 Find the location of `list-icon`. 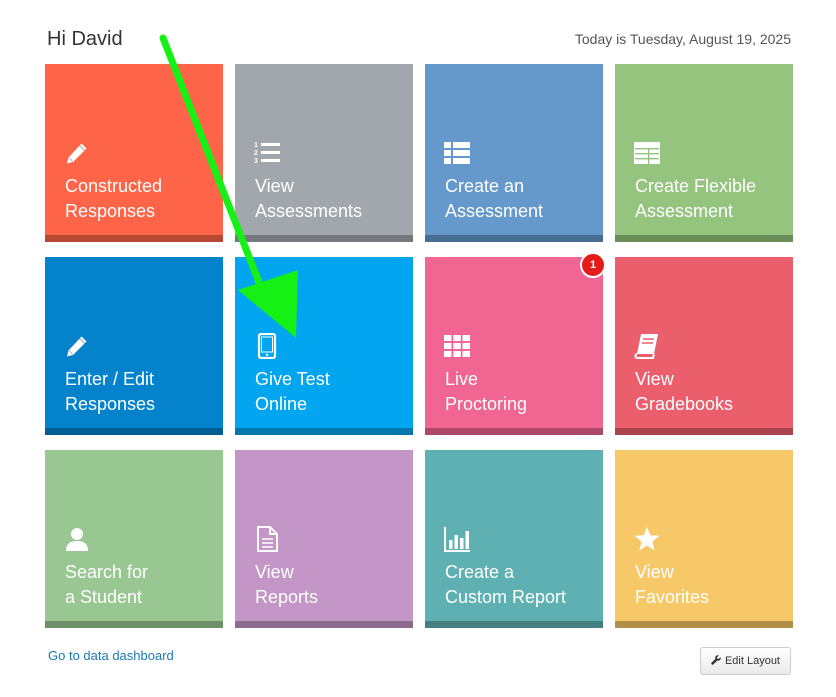

list-icon is located at coordinates (457, 153).